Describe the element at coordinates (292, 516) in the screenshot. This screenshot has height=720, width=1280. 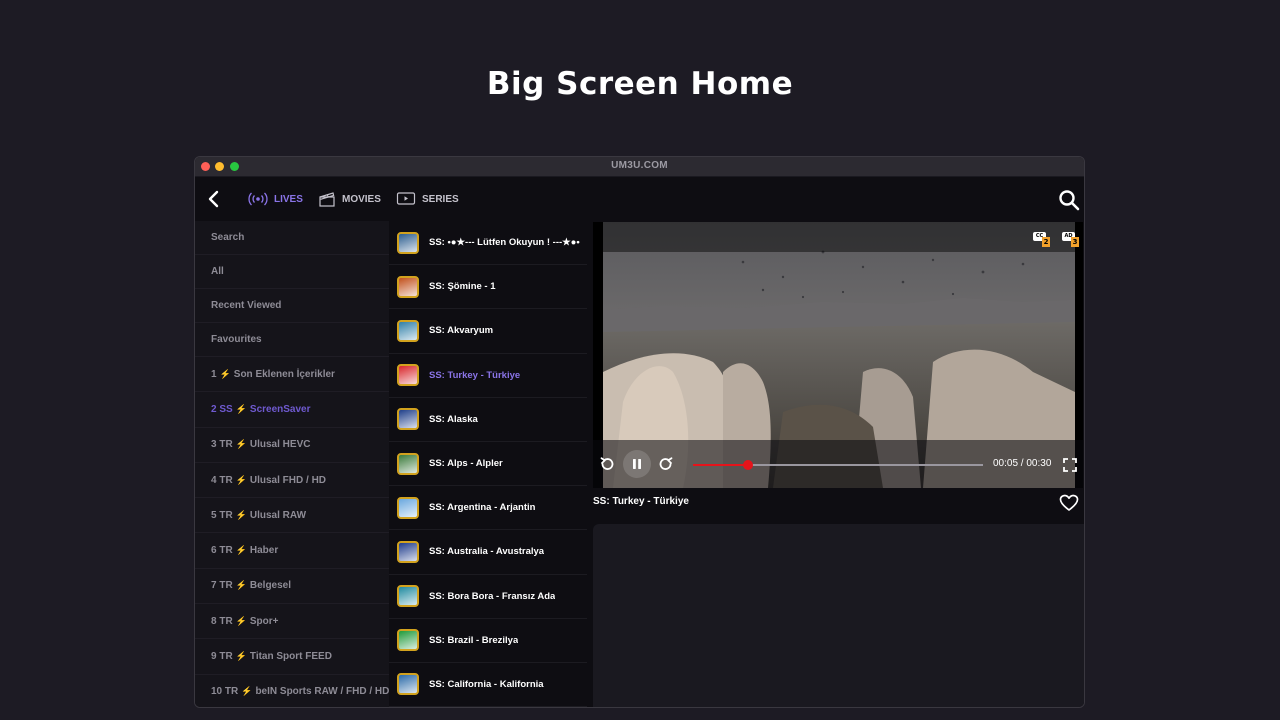
I see `sidebar-category: 5 TR ⚡ Ulusal RAW` at that location.